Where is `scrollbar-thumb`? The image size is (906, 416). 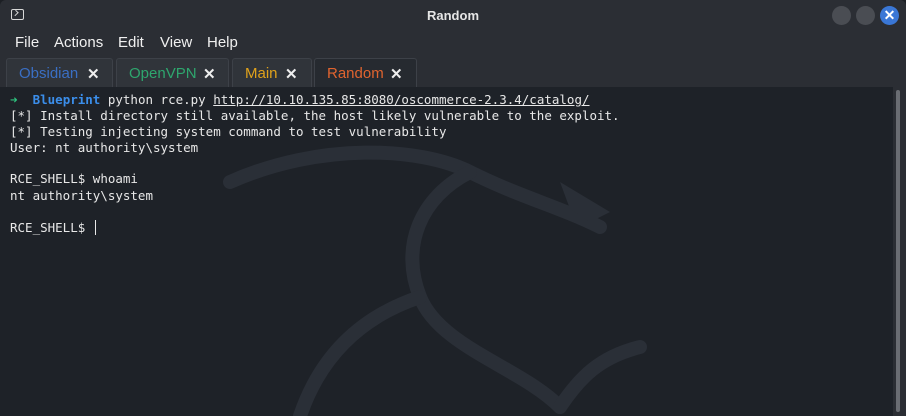 scrollbar-thumb is located at coordinates (898, 251).